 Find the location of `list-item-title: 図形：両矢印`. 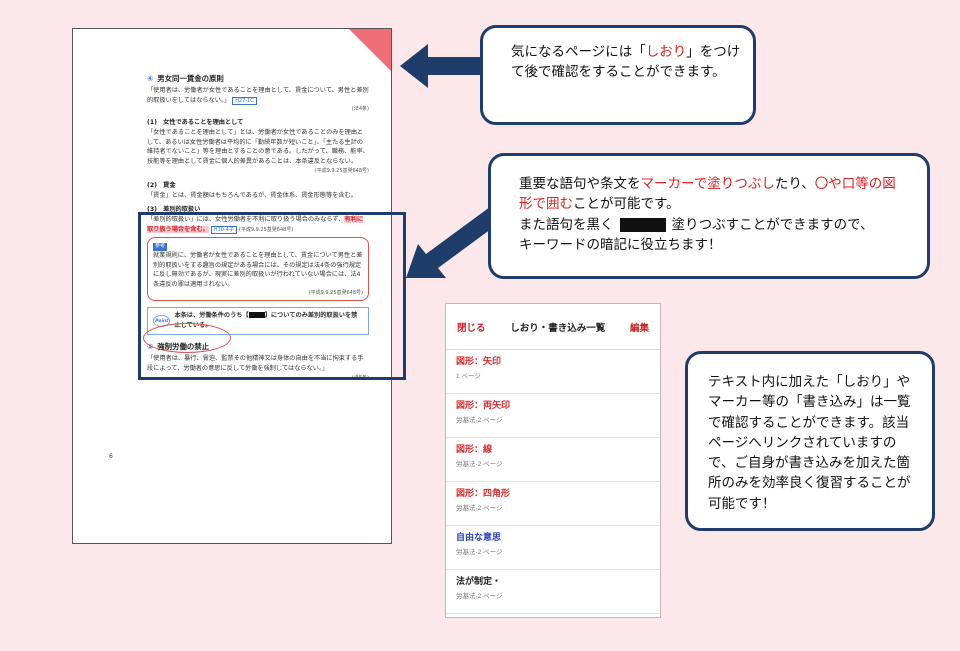

list-item-title: 図形：両矢印 is located at coordinates (483, 405).